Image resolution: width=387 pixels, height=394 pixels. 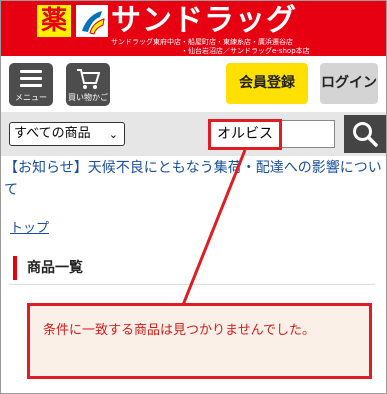 What do you see at coordinates (179, 330) in the screenshot?
I see `no-results-message: 条件に一致する商品は見つかりませんでした。` at bounding box center [179, 330].